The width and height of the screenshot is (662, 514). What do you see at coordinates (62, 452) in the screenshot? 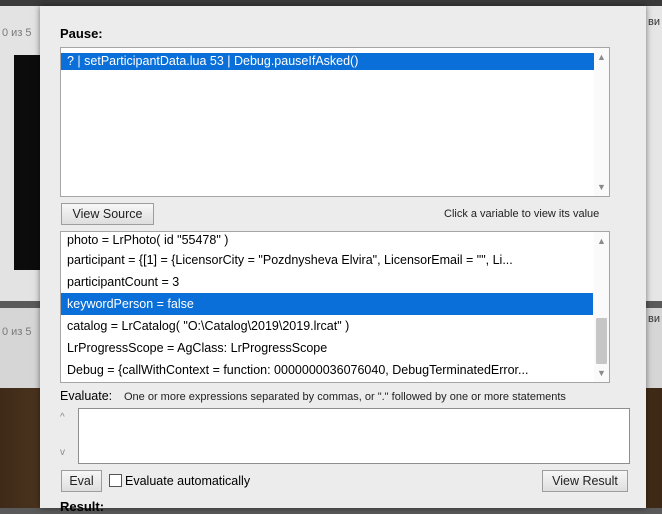
I see `history-down-icon: v` at bounding box center [62, 452].